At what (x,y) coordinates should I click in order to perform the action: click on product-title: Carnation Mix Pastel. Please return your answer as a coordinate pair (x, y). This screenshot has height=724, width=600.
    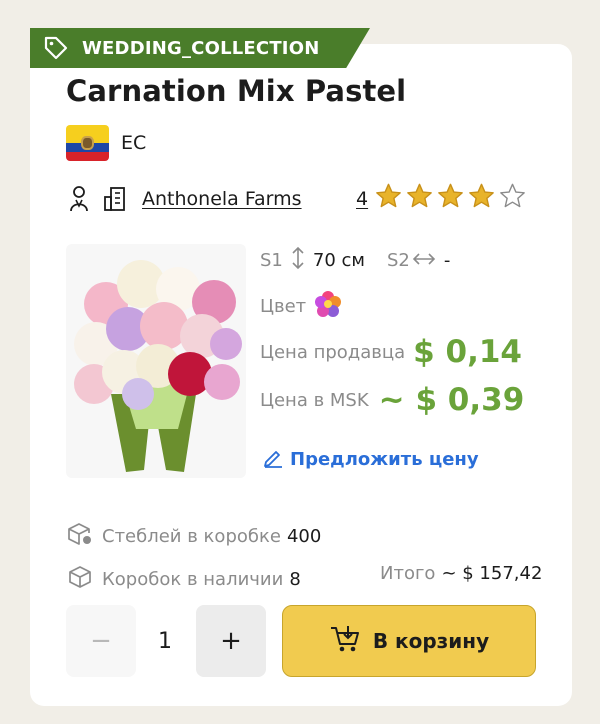
    Looking at the image, I should click on (236, 91).